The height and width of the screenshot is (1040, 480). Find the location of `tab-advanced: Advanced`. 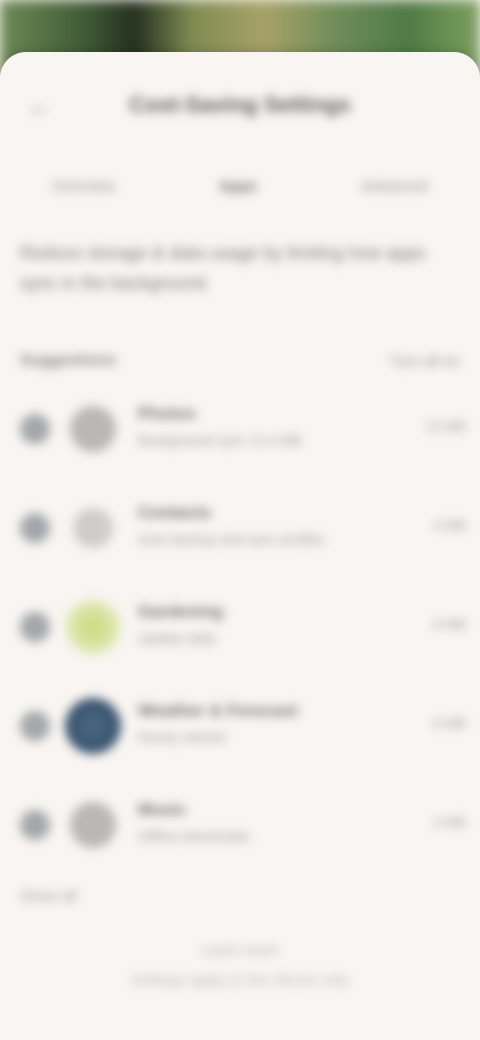

tab-advanced: Advanced is located at coordinates (394, 186).